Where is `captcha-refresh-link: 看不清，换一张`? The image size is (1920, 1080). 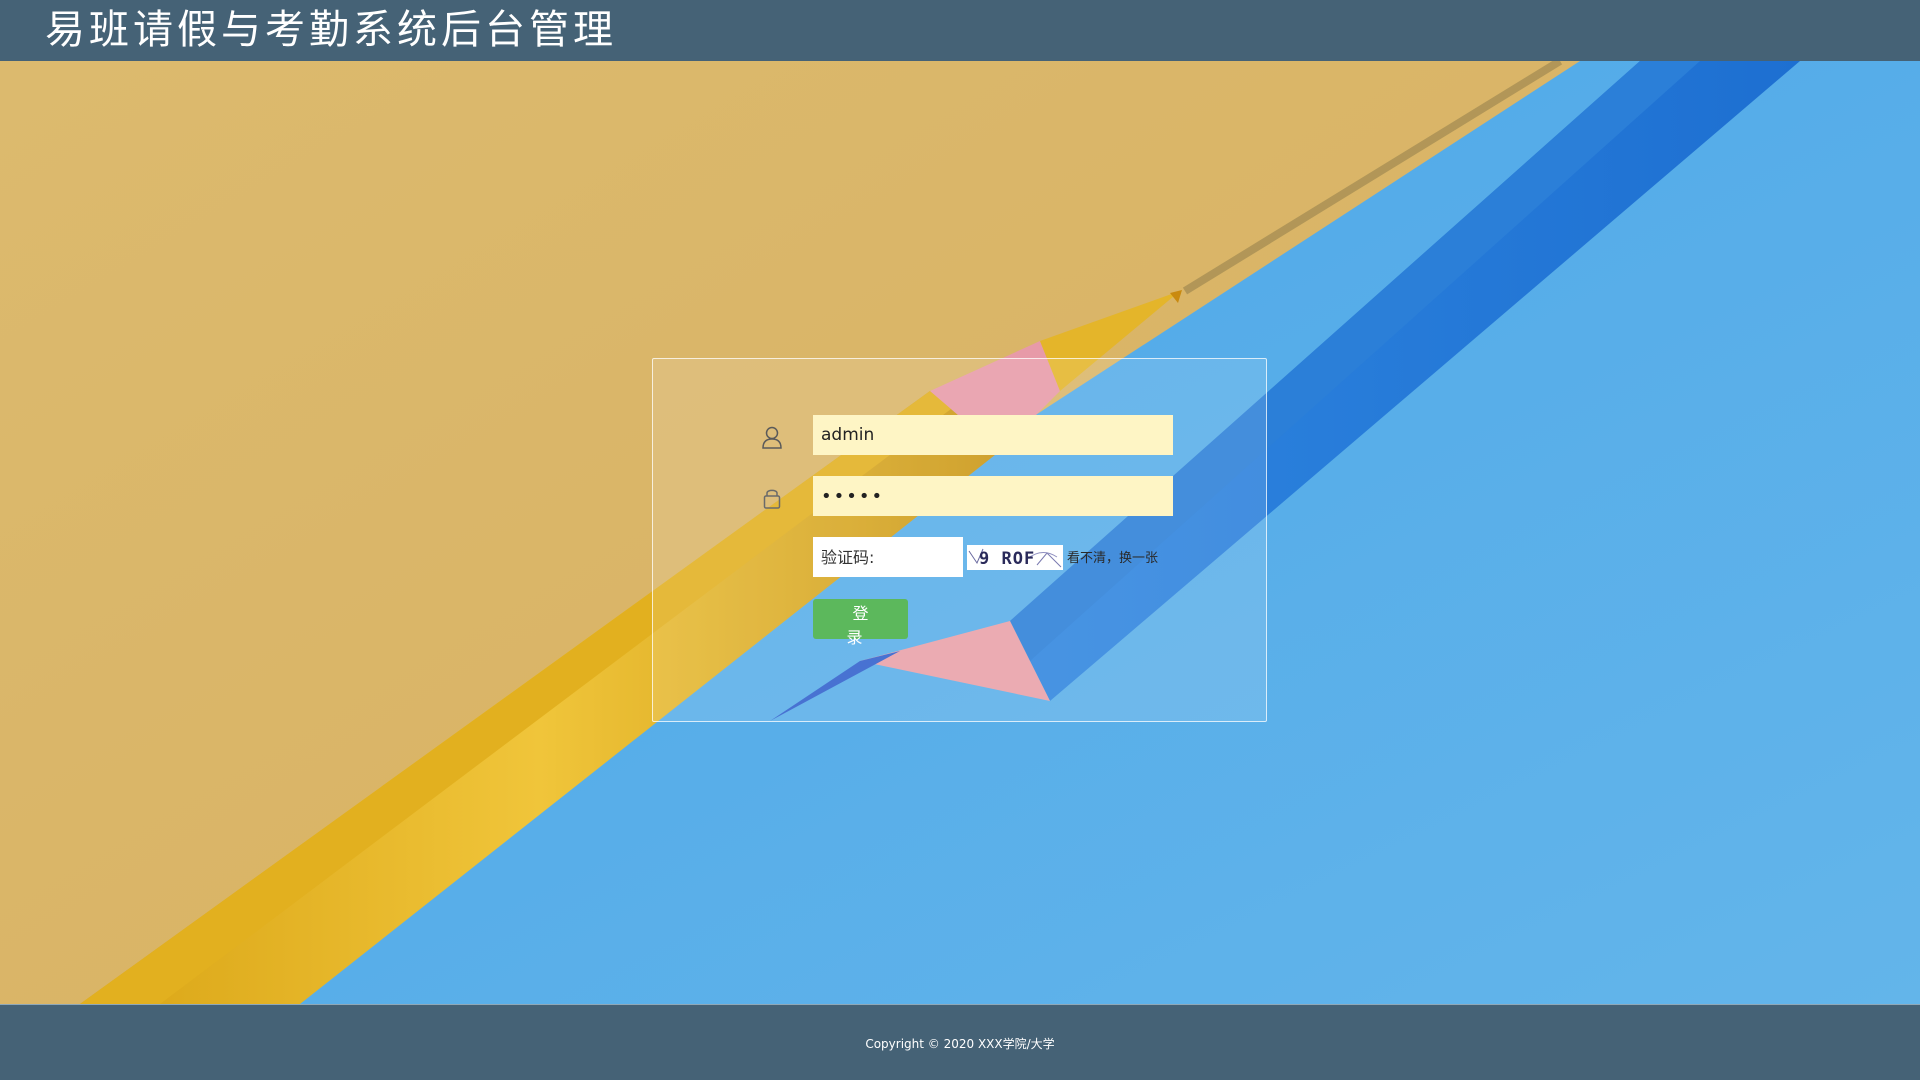
captcha-refresh-link: 看不清，换一张 is located at coordinates (1112, 556).